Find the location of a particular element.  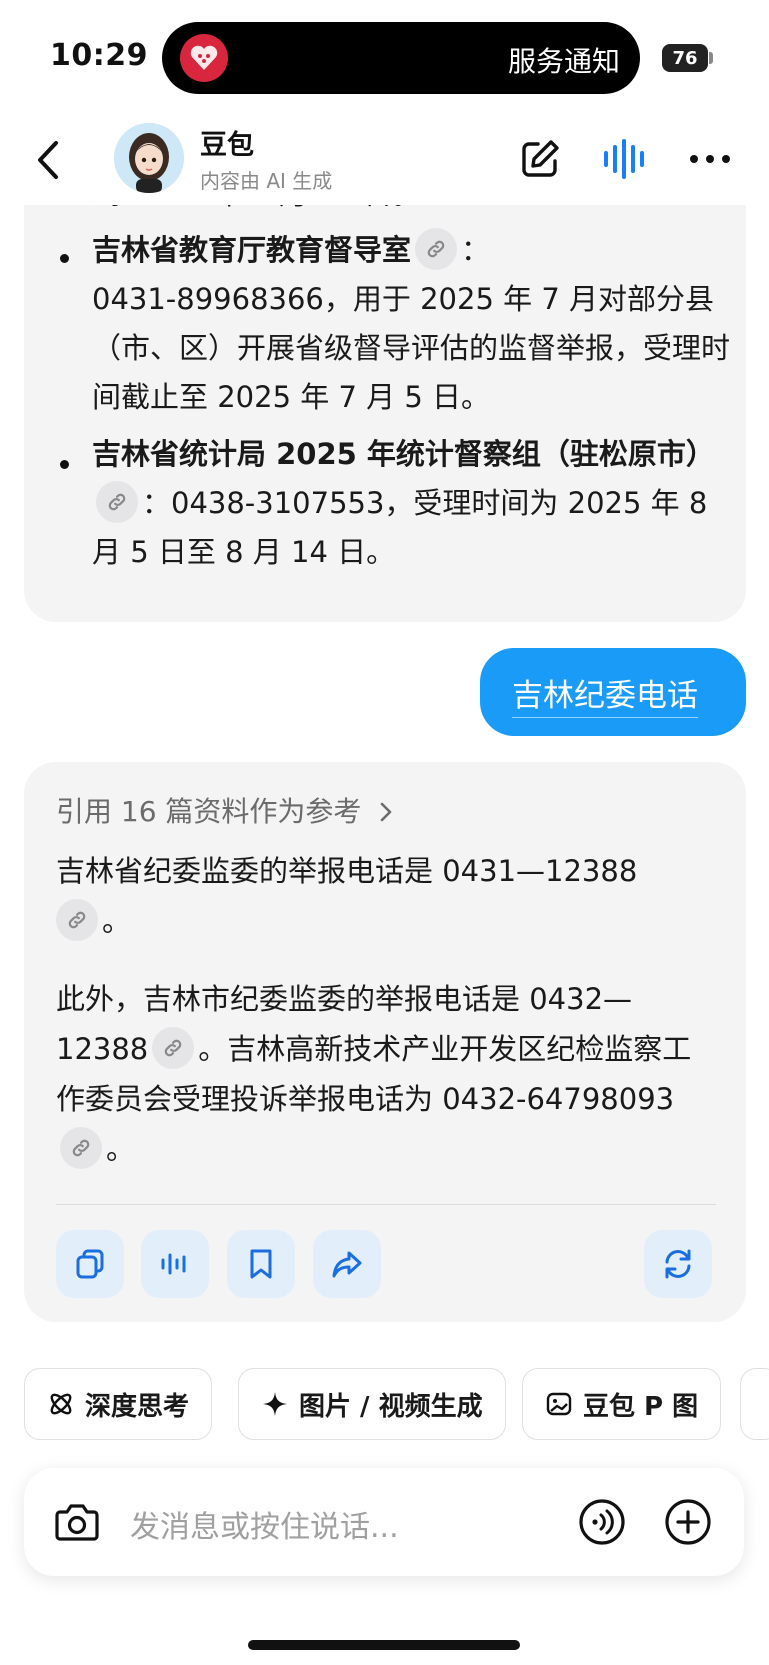

paragraph-text: 吉林省纪委监委的举报电话是 0431—12388 is located at coordinates (347, 871).